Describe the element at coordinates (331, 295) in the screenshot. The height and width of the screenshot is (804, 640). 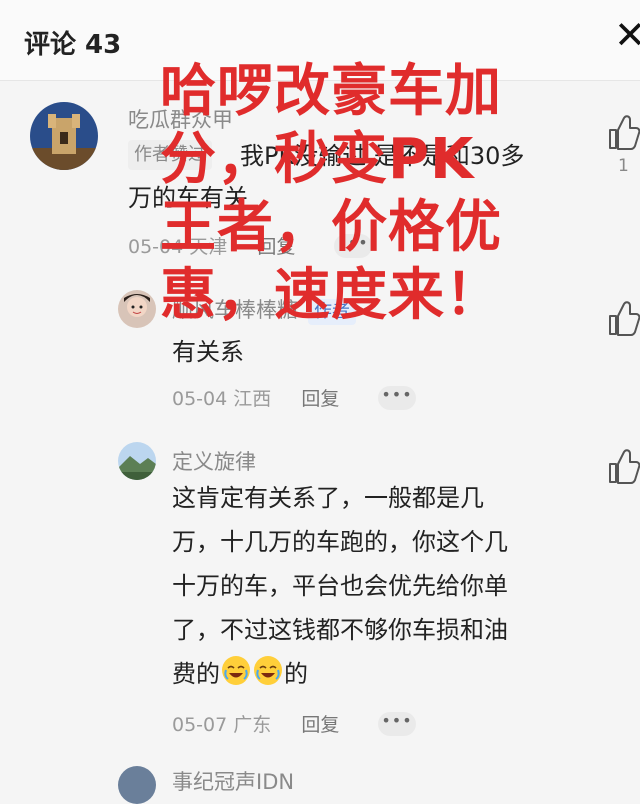
I see `overlay-line: 惠，速度来！` at that location.